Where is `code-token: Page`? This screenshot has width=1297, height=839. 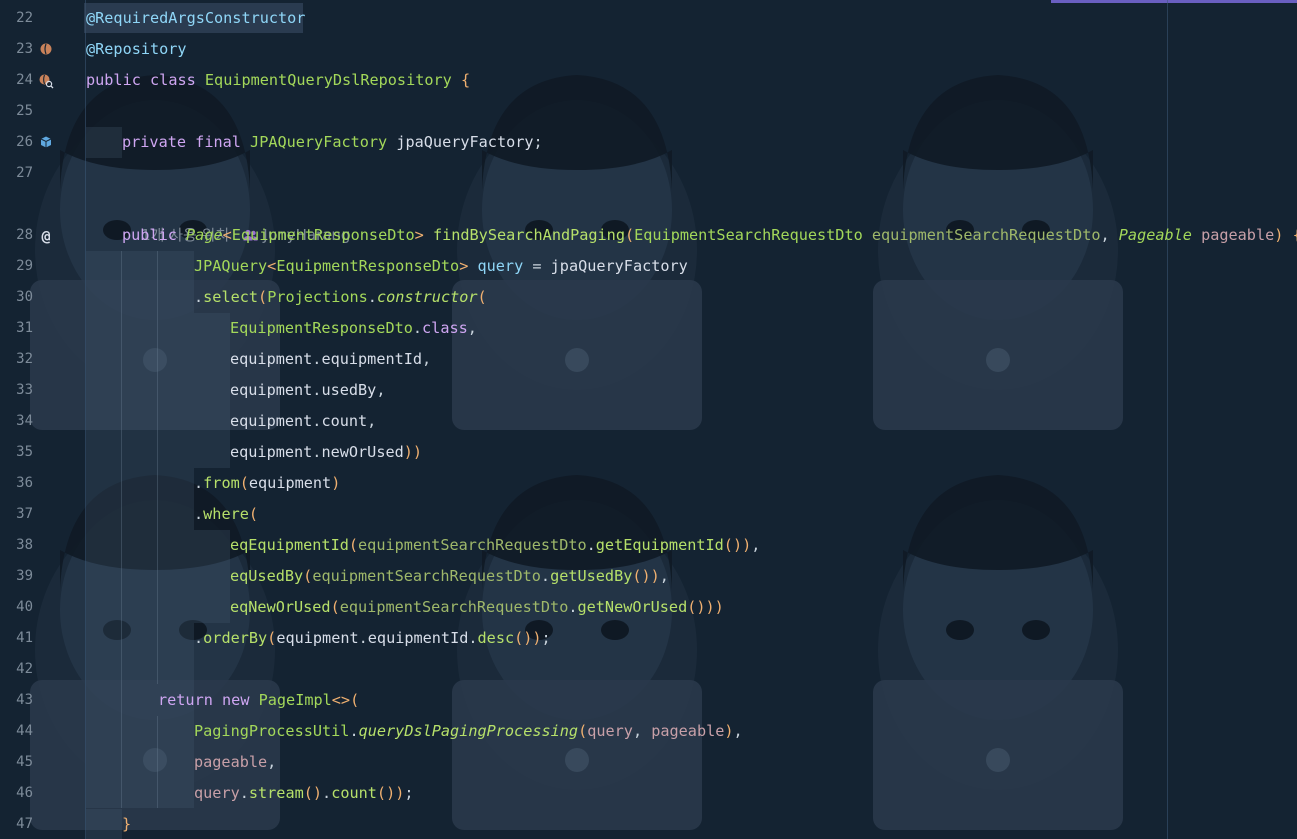
code-token: Page is located at coordinates (204, 235).